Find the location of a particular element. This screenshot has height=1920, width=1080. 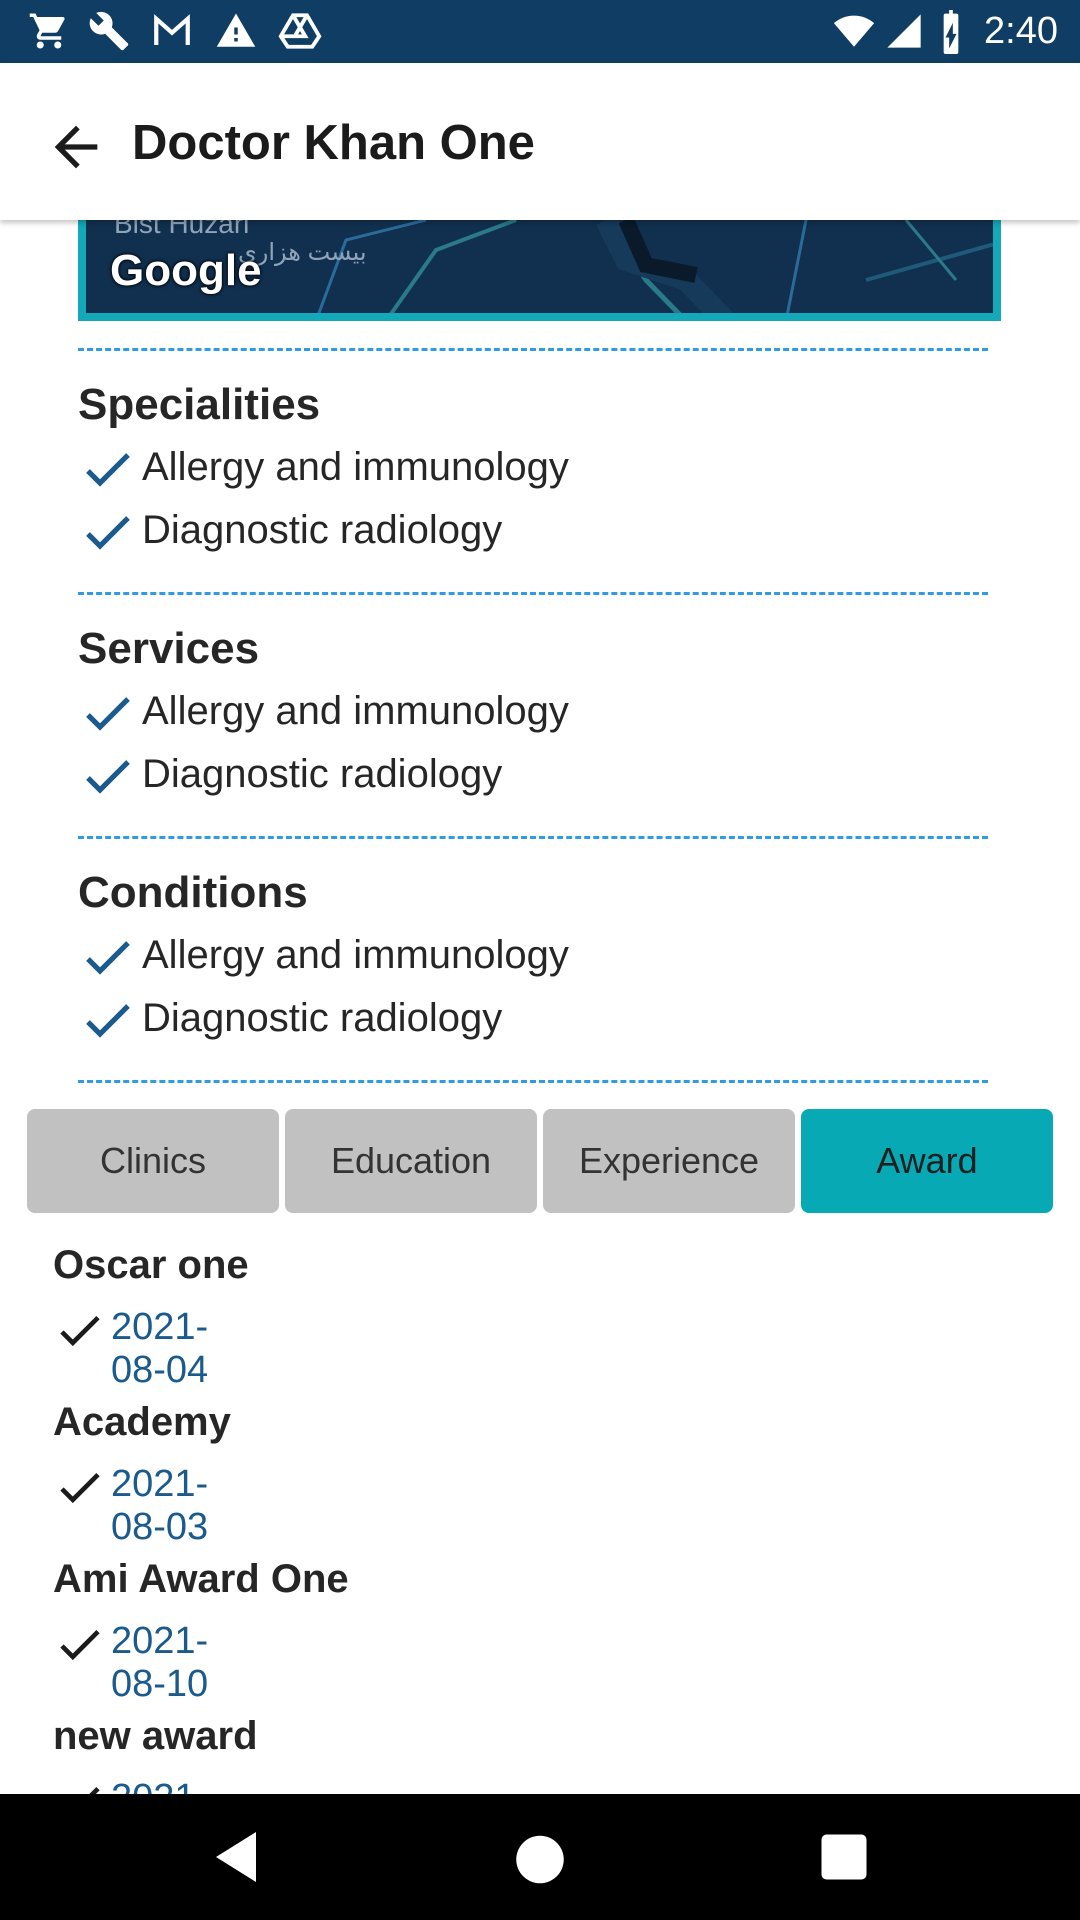

back-triangle-icon is located at coordinates (236, 1857).